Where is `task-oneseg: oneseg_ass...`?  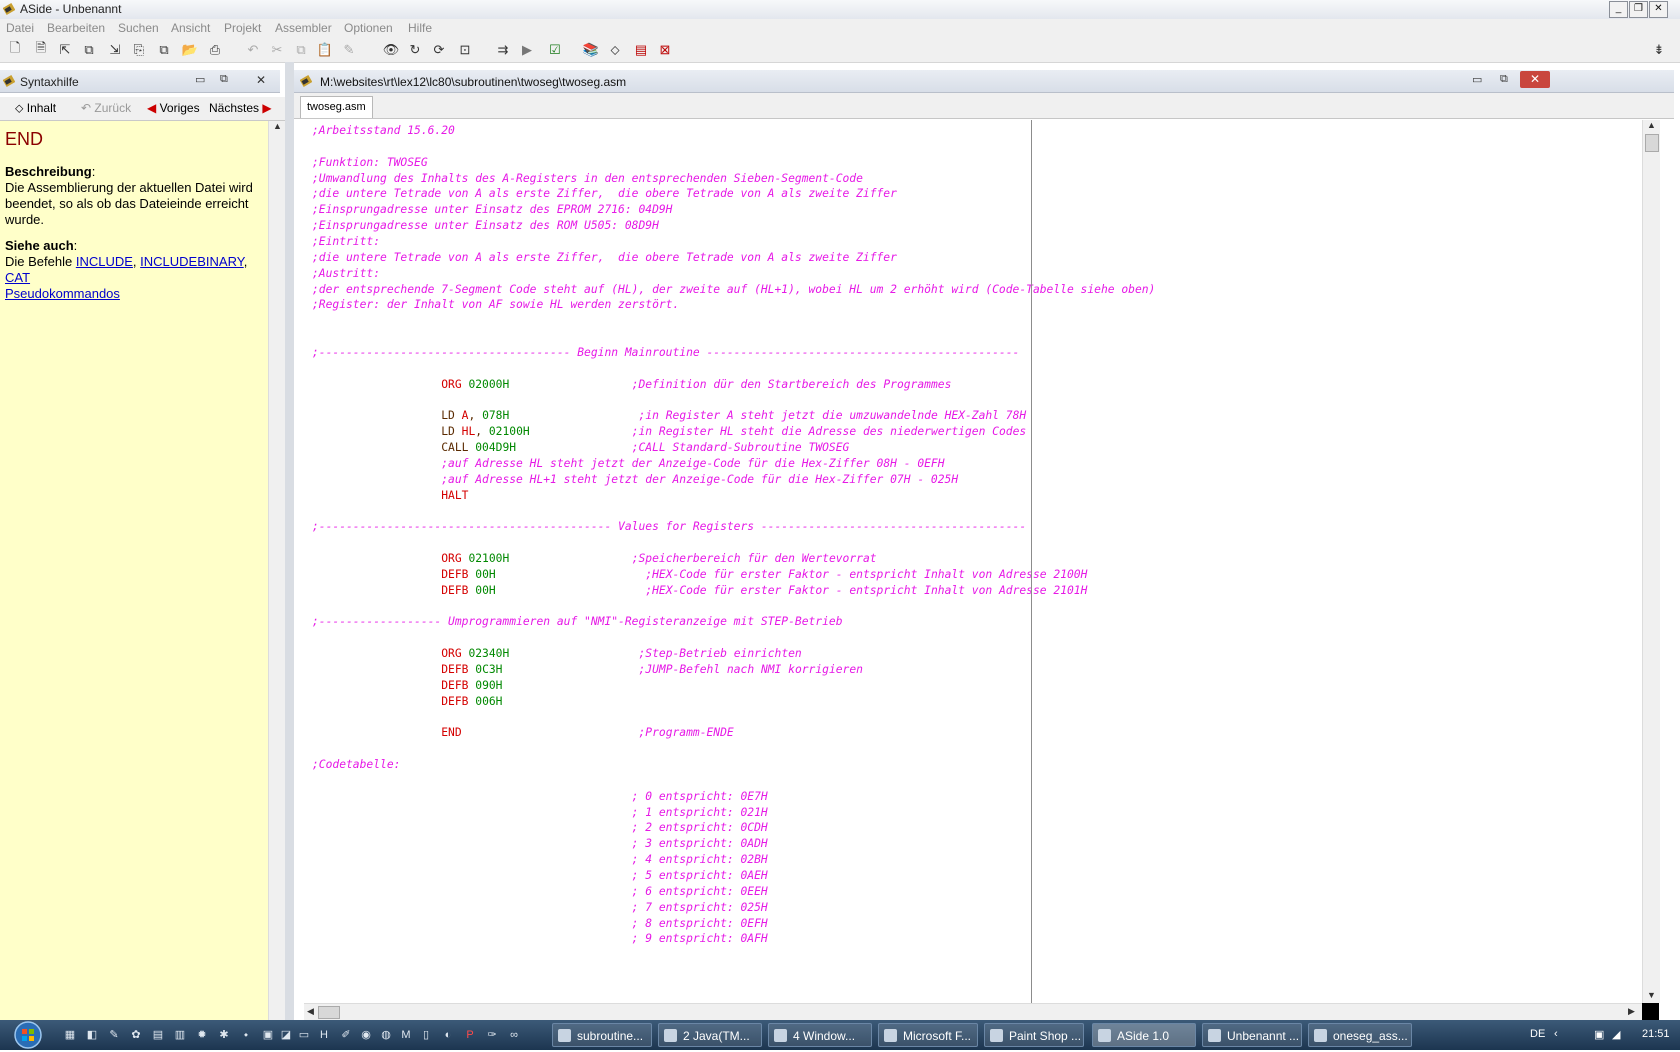
task-oneseg: oneseg_ass... is located at coordinates (1360, 1035).